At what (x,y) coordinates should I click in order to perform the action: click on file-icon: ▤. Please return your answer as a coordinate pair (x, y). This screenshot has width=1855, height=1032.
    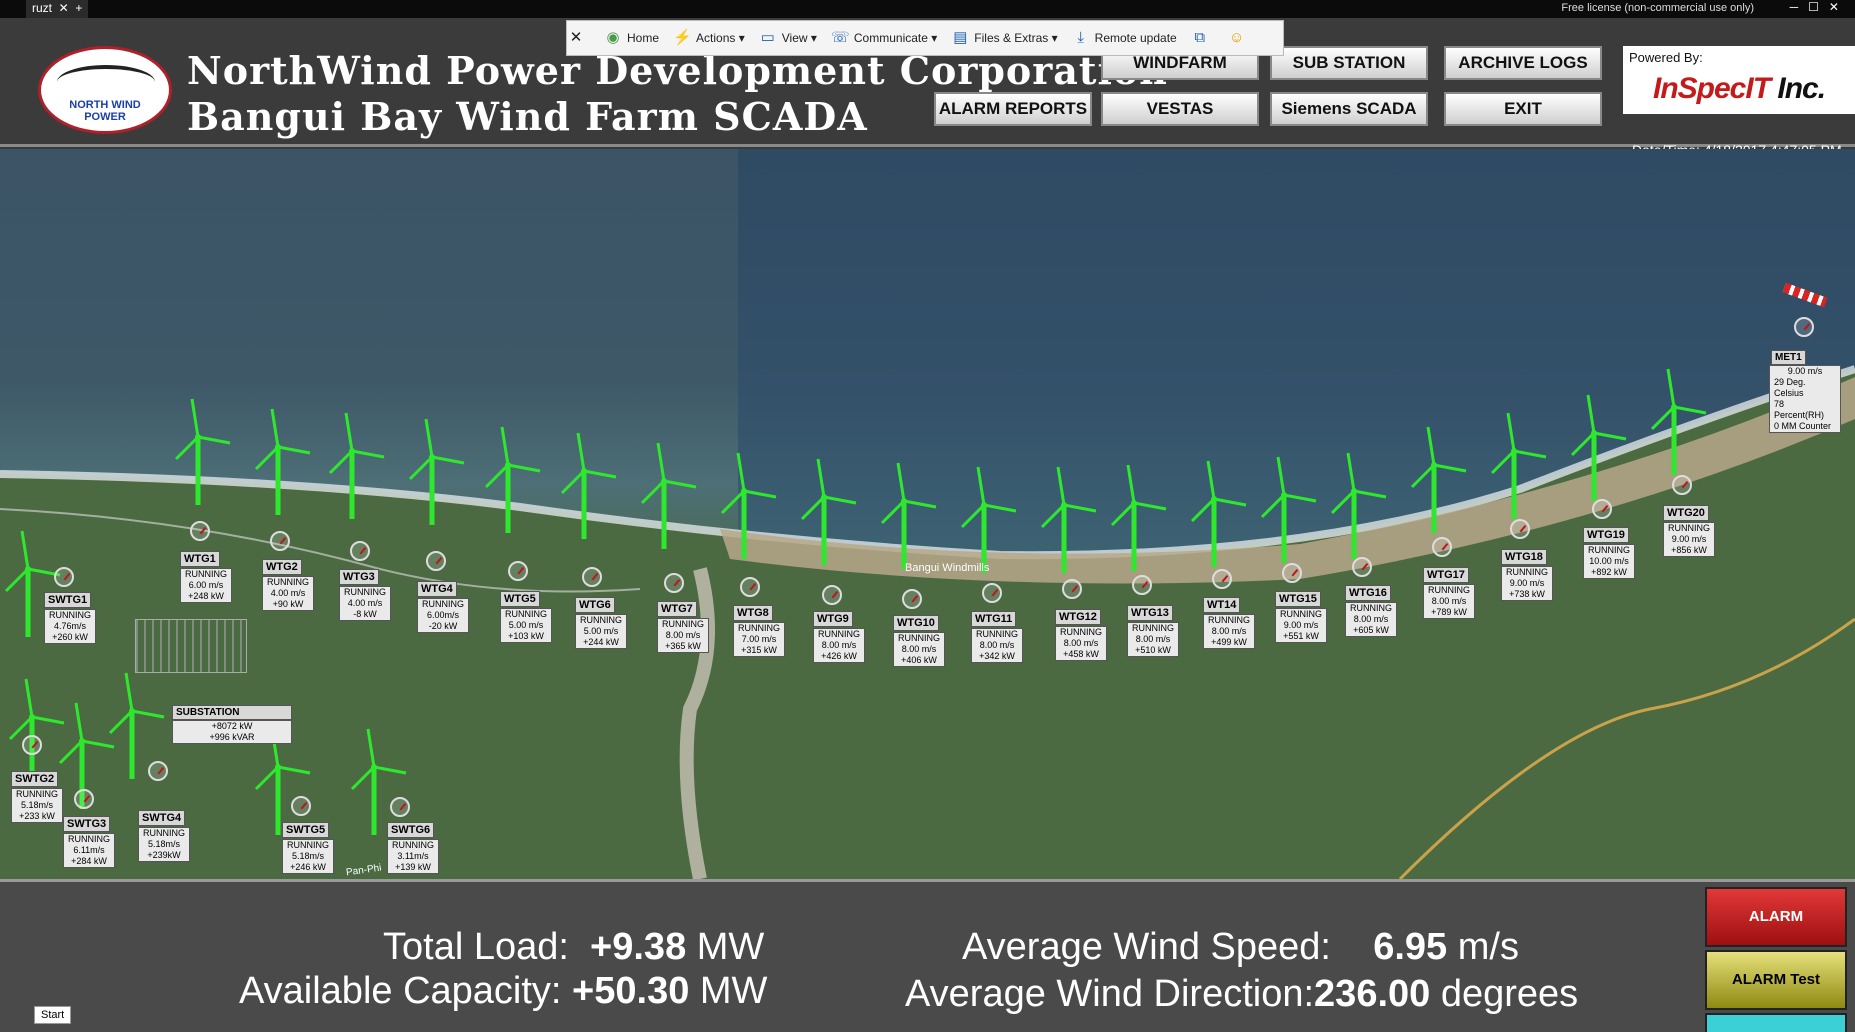
    Looking at the image, I should click on (960, 37).